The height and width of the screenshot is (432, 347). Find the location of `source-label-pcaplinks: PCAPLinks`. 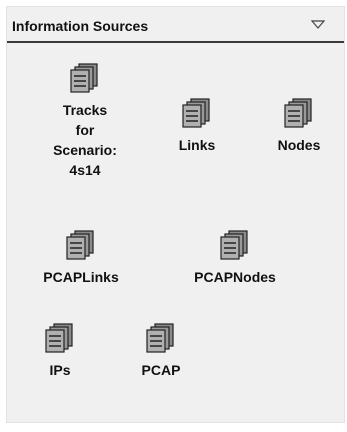

source-label-pcaplinks: PCAPLinks is located at coordinates (81, 277).